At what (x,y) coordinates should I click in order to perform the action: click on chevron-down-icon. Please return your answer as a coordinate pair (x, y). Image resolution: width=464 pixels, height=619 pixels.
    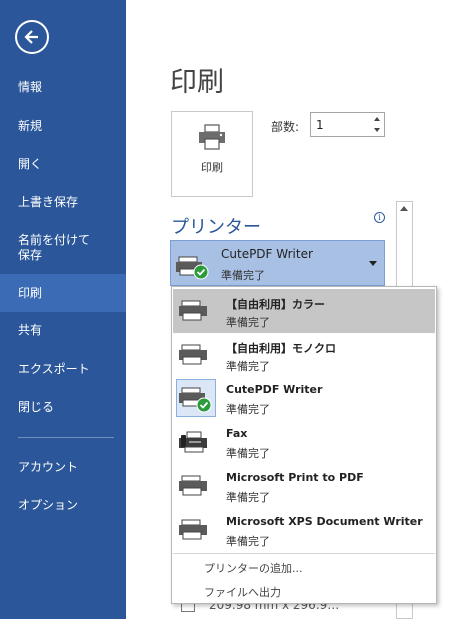
    Looking at the image, I should click on (377, 130).